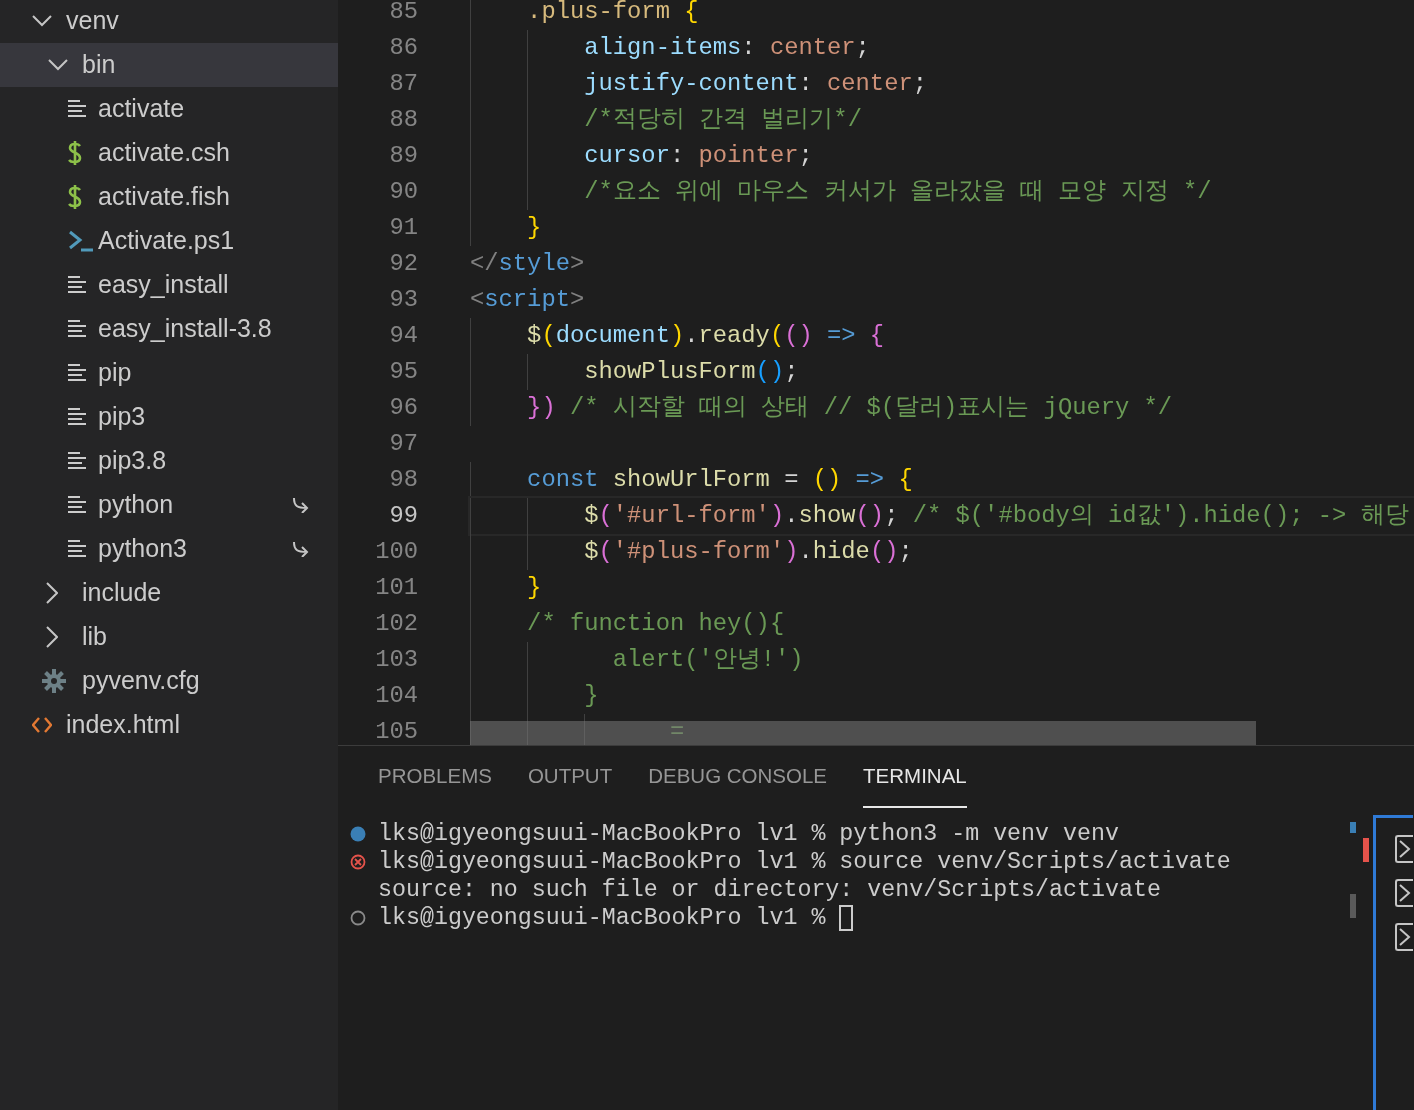 The height and width of the screenshot is (1110, 1414). What do you see at coordinates (691, 372) in the screenshot?
I see `code-line: showPlusForm();` at bounding box center [691, 372].